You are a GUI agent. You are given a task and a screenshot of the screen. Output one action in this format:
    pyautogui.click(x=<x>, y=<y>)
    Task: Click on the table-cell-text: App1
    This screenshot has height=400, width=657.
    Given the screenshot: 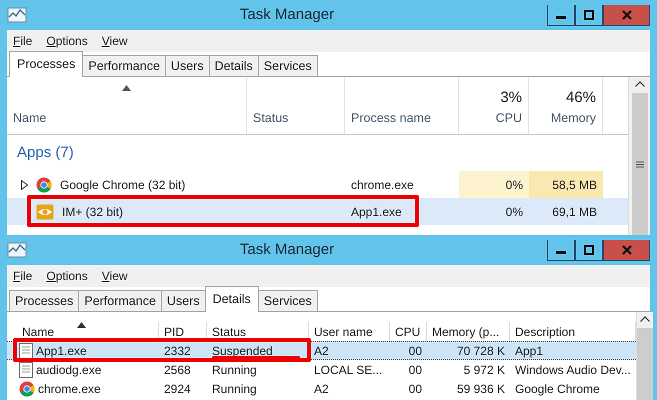 What is the action you would take?
    pyautogui.click(x=529, y=351)
    